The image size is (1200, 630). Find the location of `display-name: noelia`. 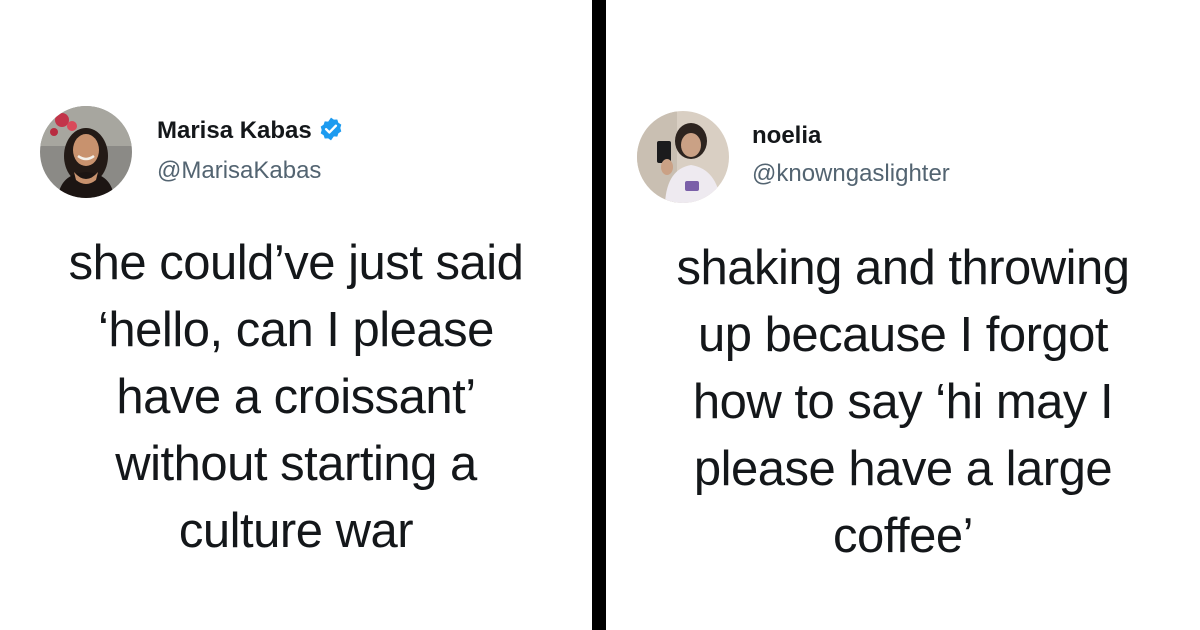

display-name: noelia is located at coordinates (786, 136).